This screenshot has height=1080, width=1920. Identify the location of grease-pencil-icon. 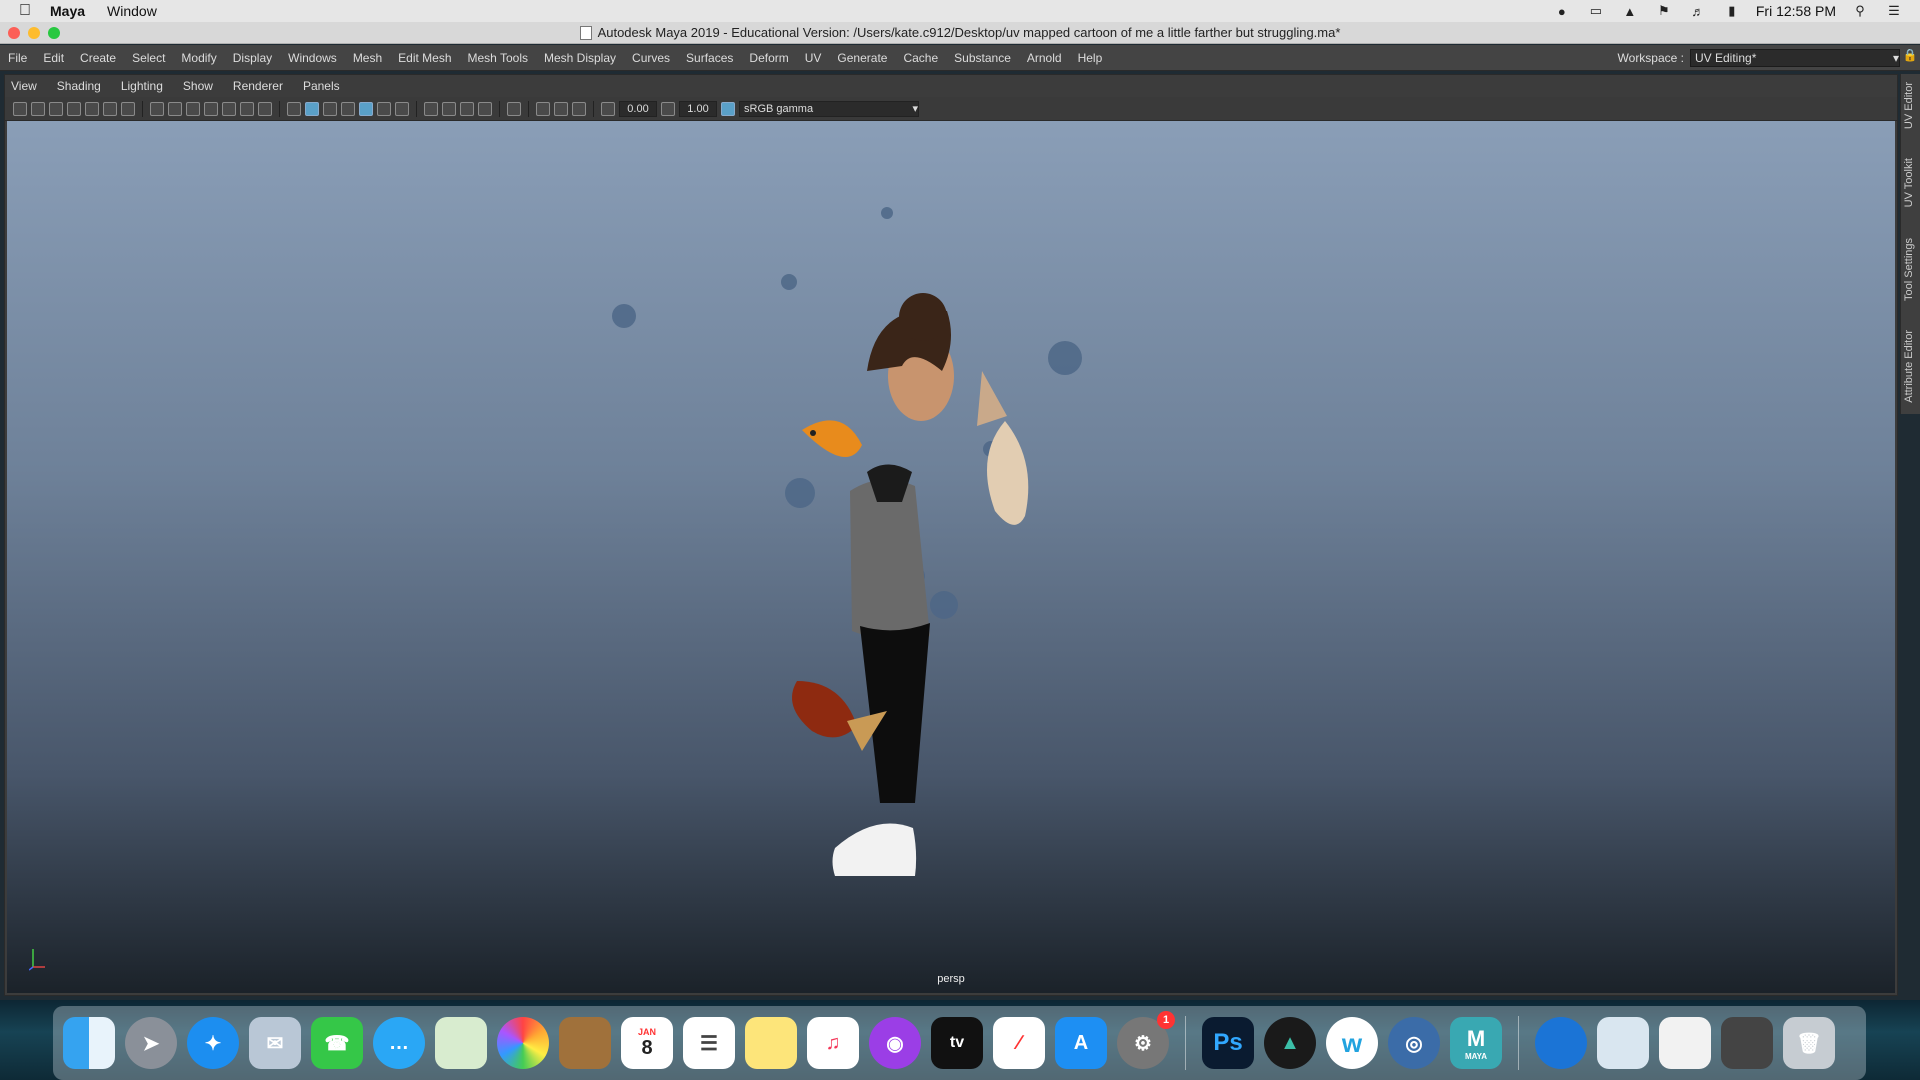
(128, 108).